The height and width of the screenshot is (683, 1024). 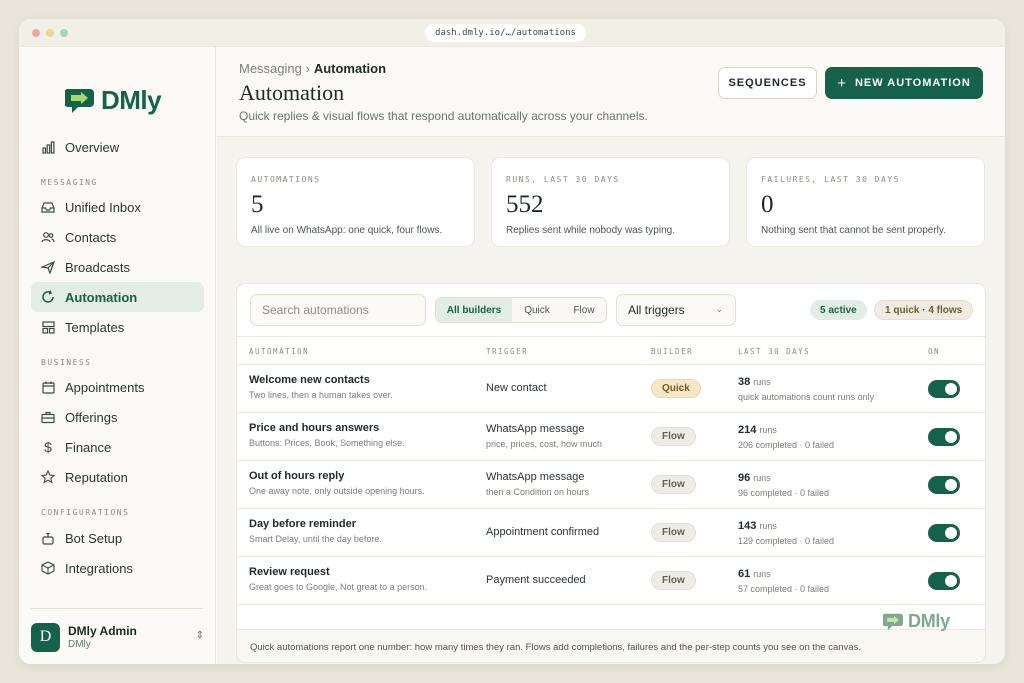 I want to click on runs-detail: 206 completed · 0 failed, so click(x=786, y=445).